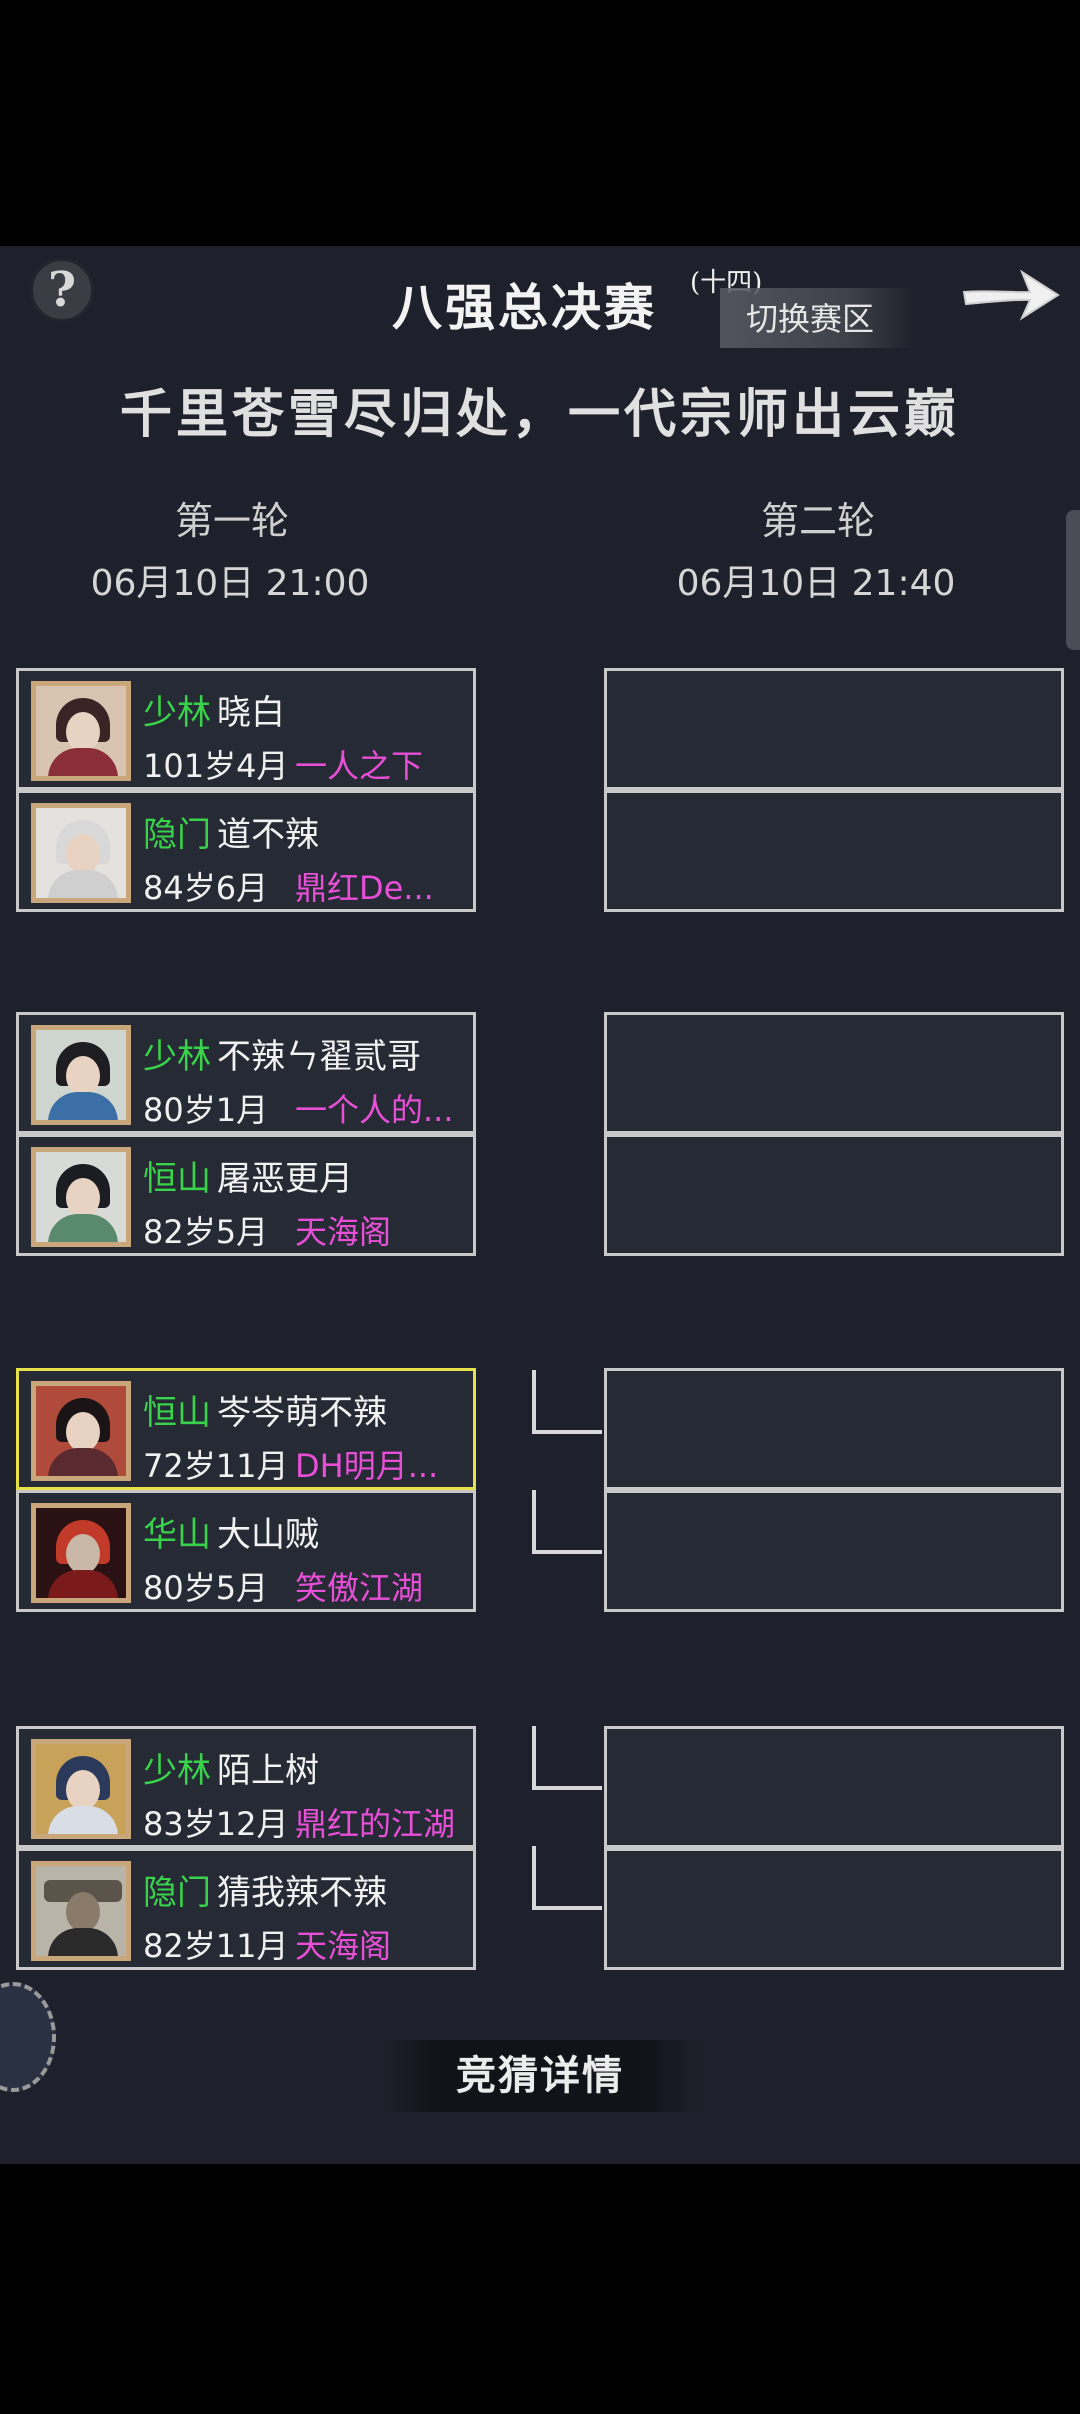 The height and width of the screenshot is (2414, 1080). Describe the element at coordinates (251, 713) in the screenshot. I see `player-name: 晓白` at that location.